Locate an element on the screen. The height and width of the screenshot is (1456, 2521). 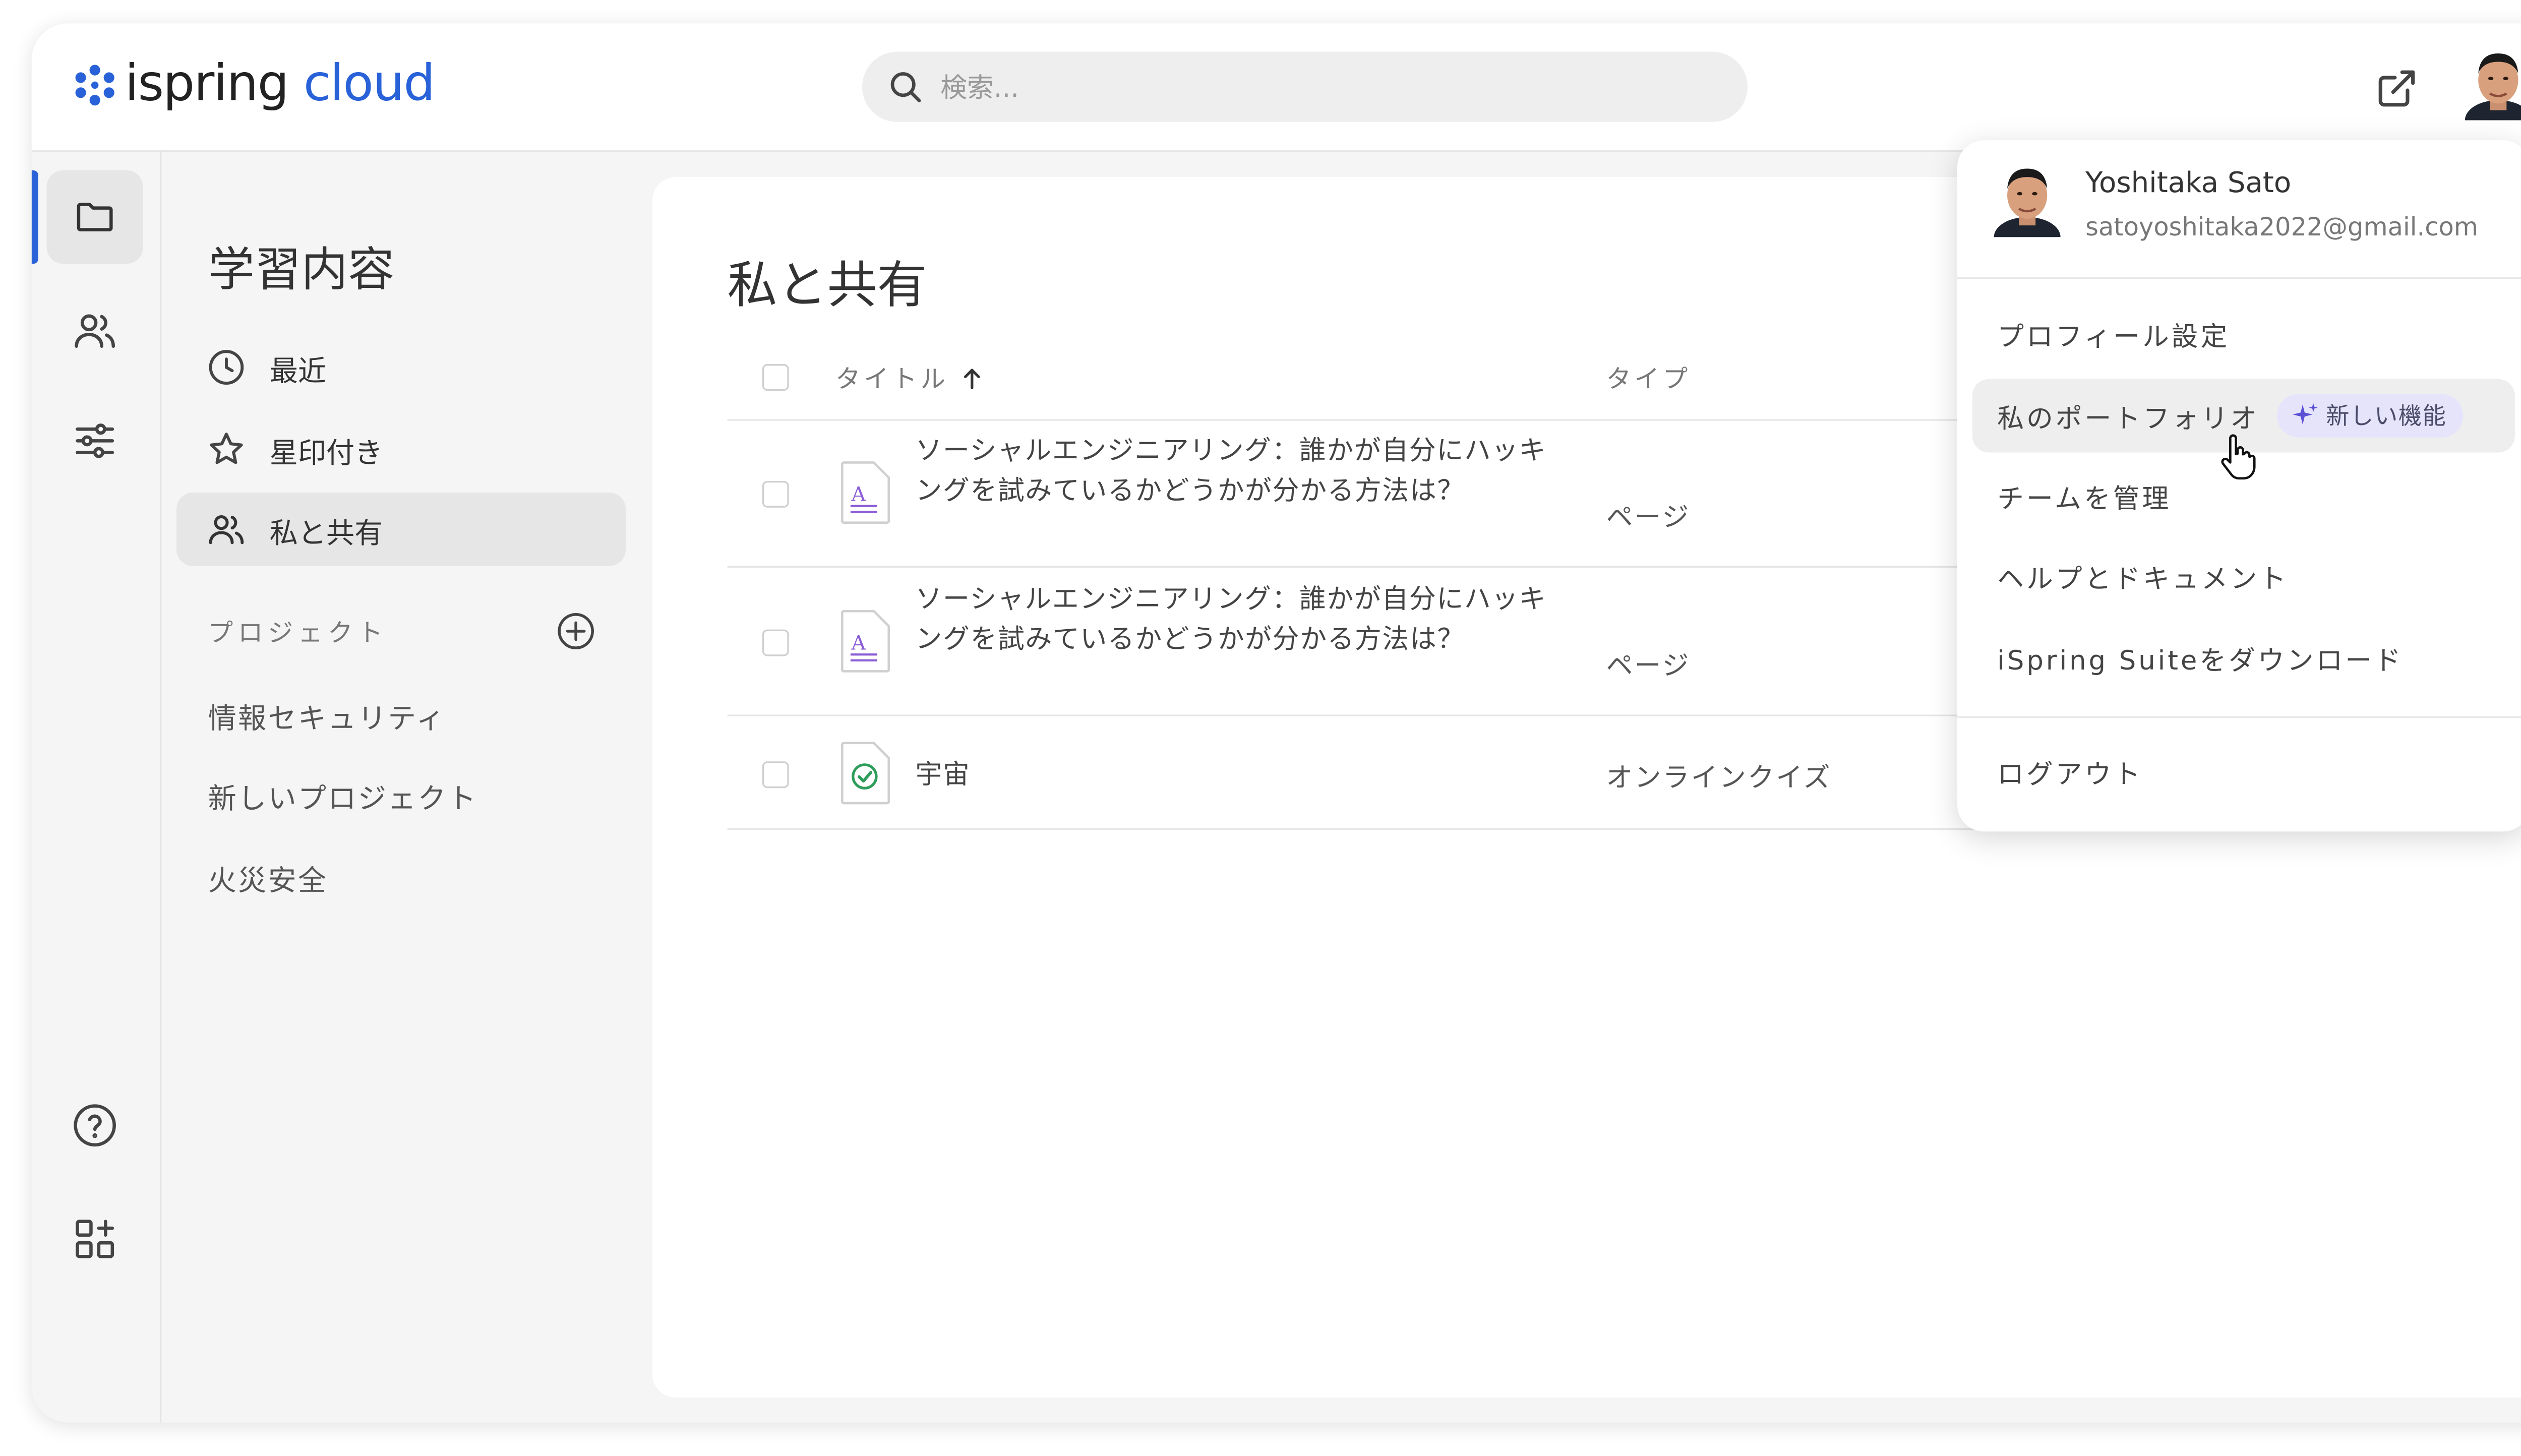
top-header: ispring cloud is located at coordinates (1276, 87).